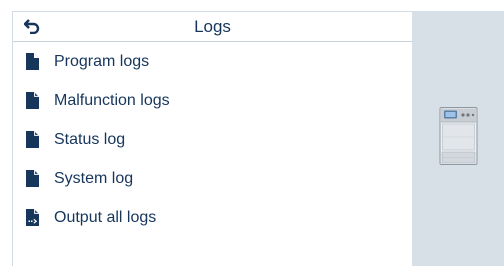  I want to click on dishwasher-machine-icon, so click(458, 136).